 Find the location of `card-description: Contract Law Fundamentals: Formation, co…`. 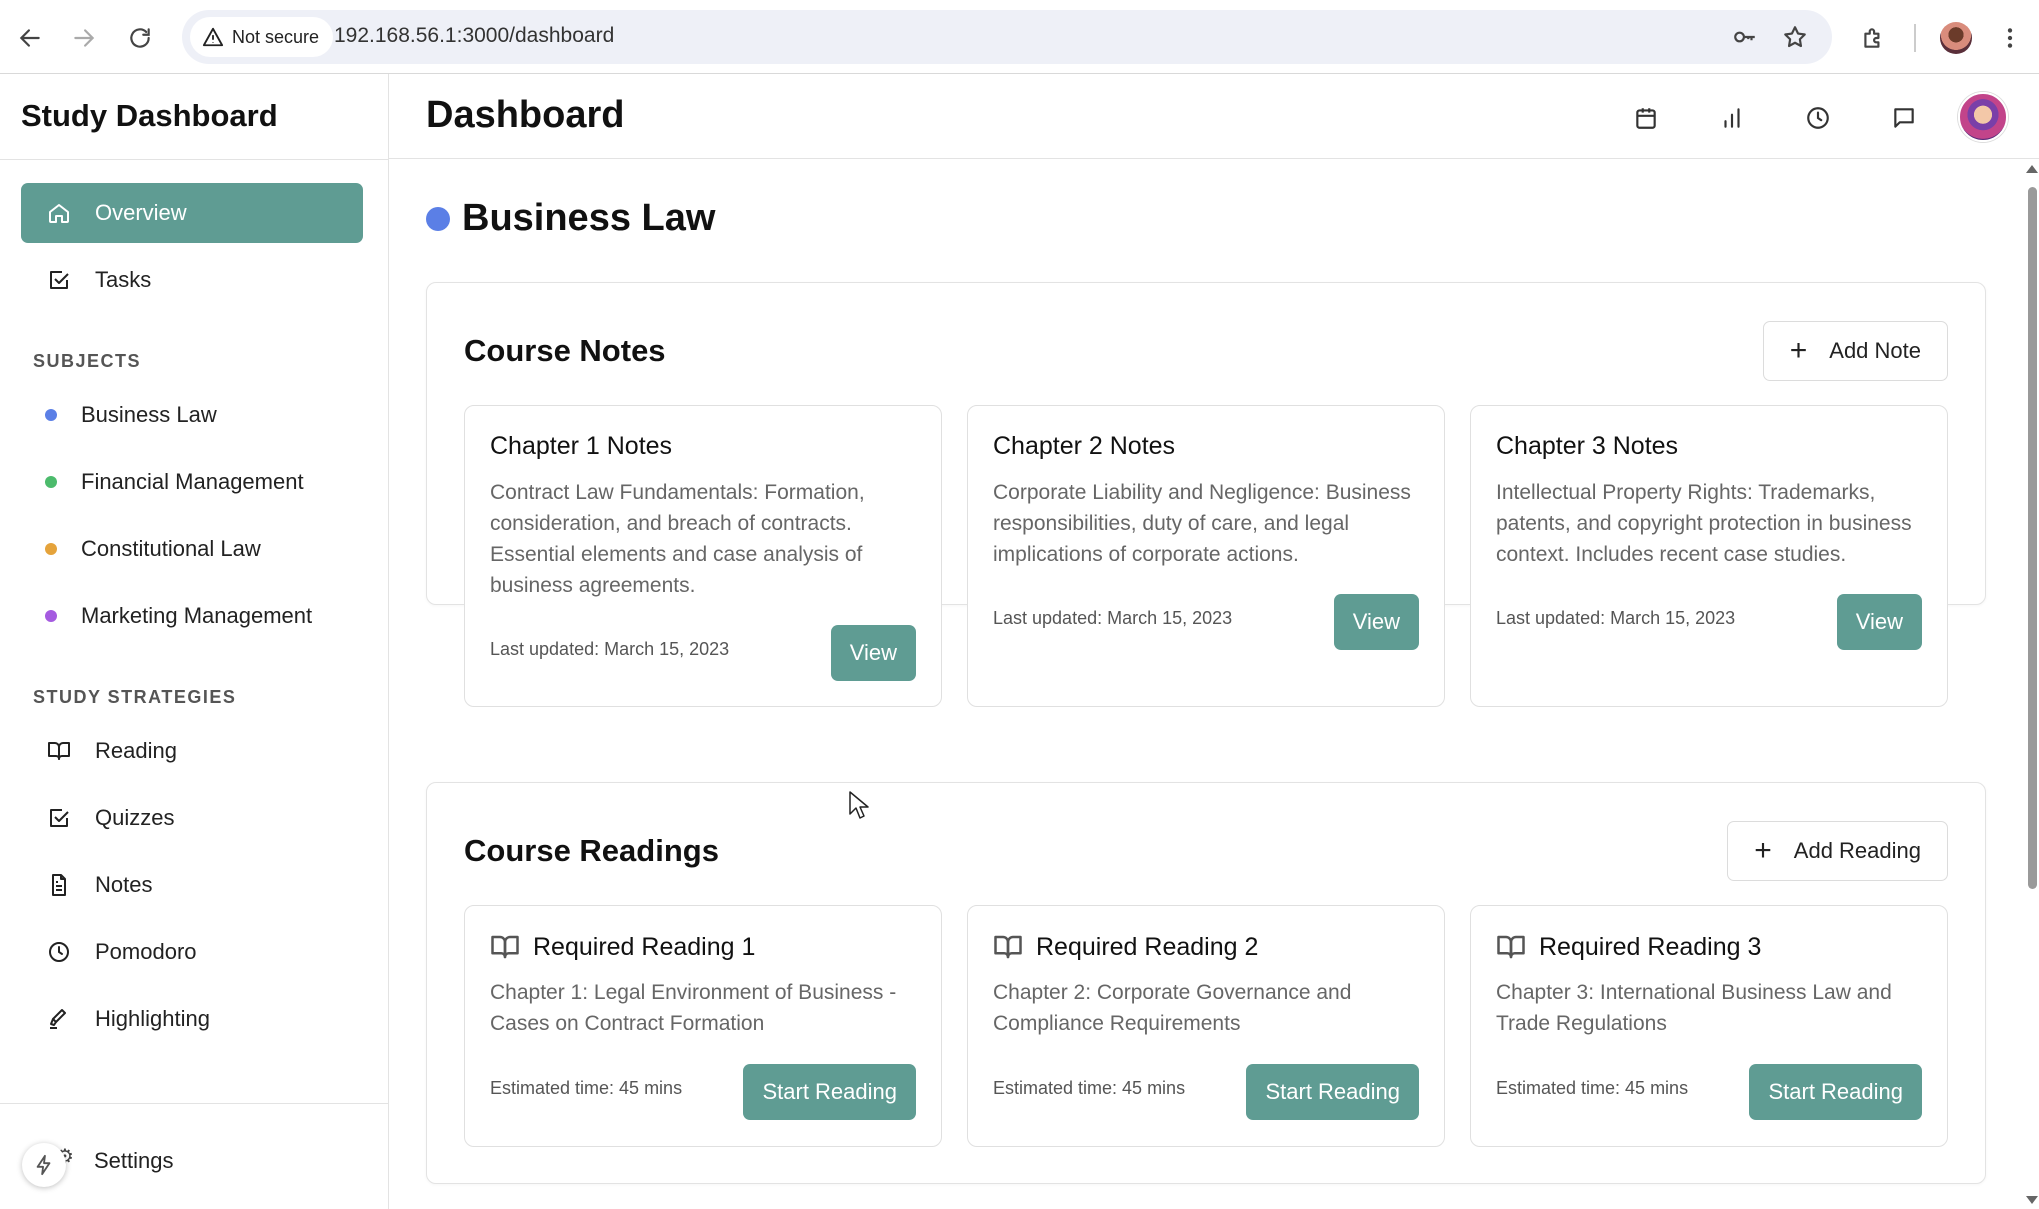

card-description: Contract Law Fundamentals: Formation, co… is located at coordinates (677, 539).